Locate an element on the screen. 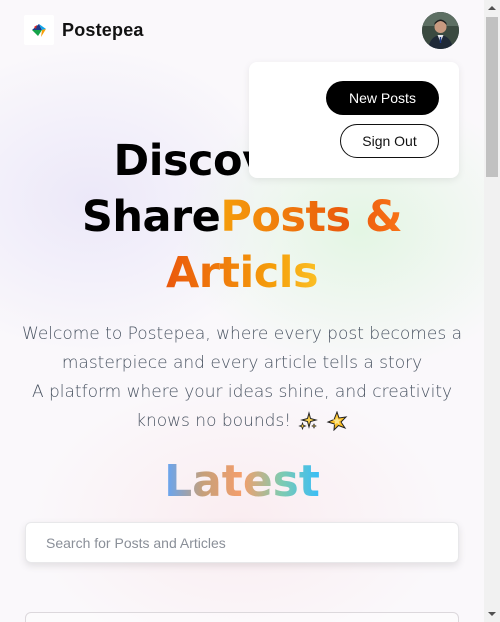 The height and width of the screenshot is (622, 500). post-card is located at coordinates (242, 617).